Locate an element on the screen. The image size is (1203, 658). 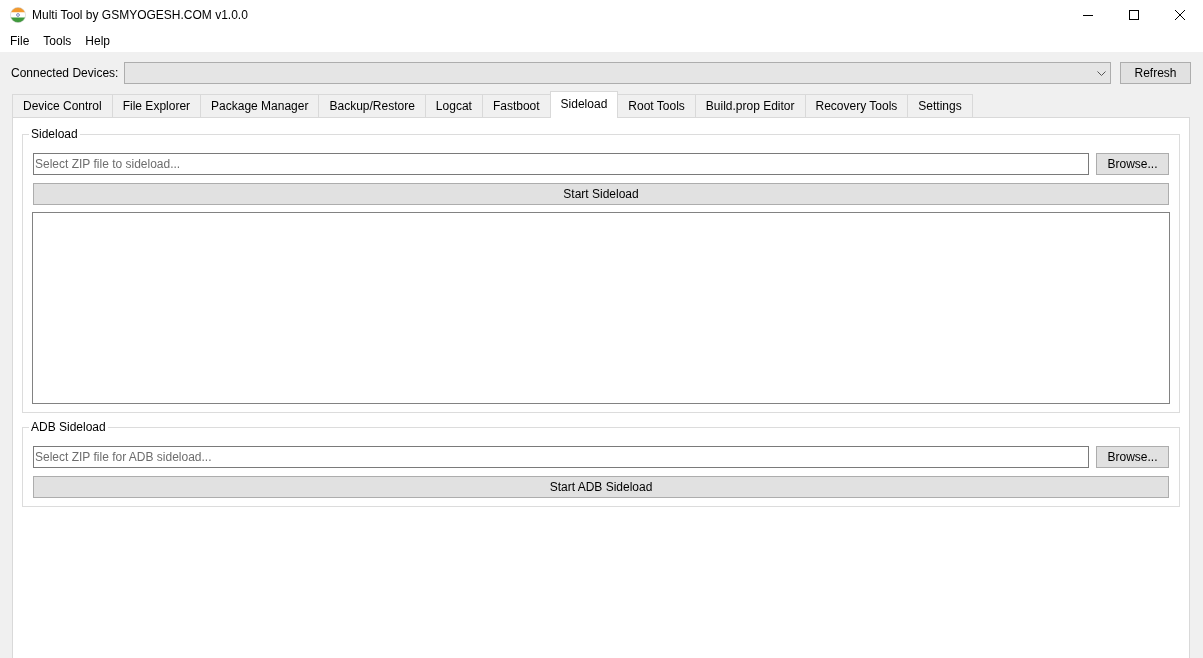
window-title: Multi Tool by GSMYOGESH.COM v1.0.0 is located at coordinates (140, 15).